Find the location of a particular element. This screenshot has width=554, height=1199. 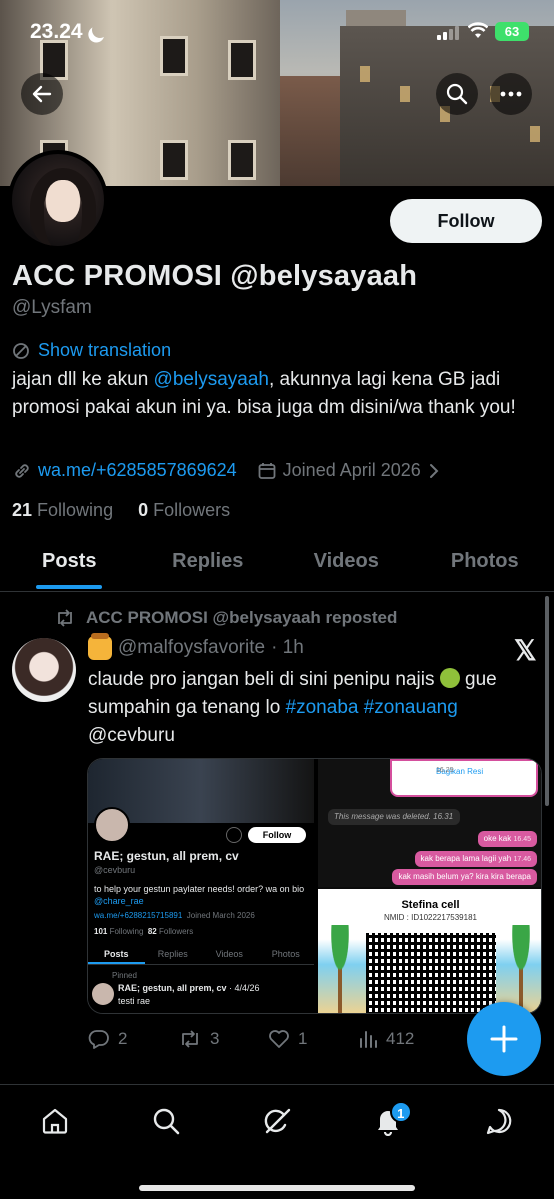

media-meta: wa.me/+6288215715891 Joined March 2026 is located at coordinates (174, 915).